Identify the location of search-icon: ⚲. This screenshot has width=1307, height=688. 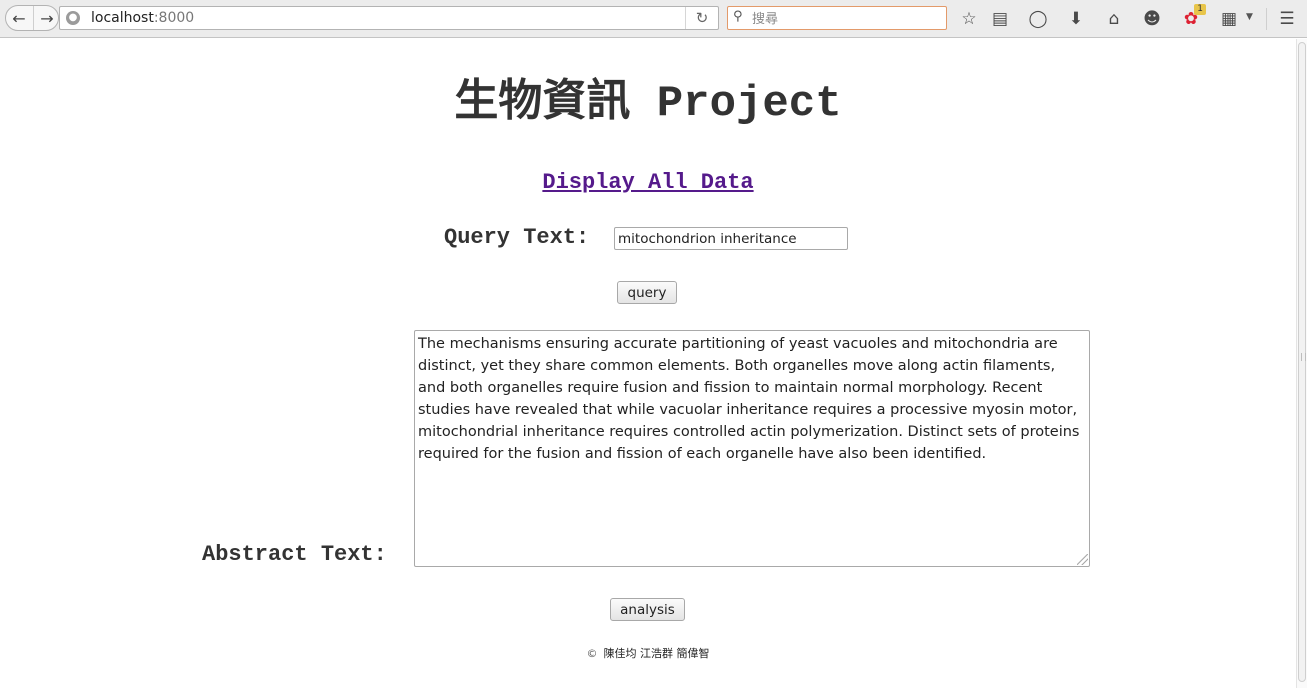
(738, 16).